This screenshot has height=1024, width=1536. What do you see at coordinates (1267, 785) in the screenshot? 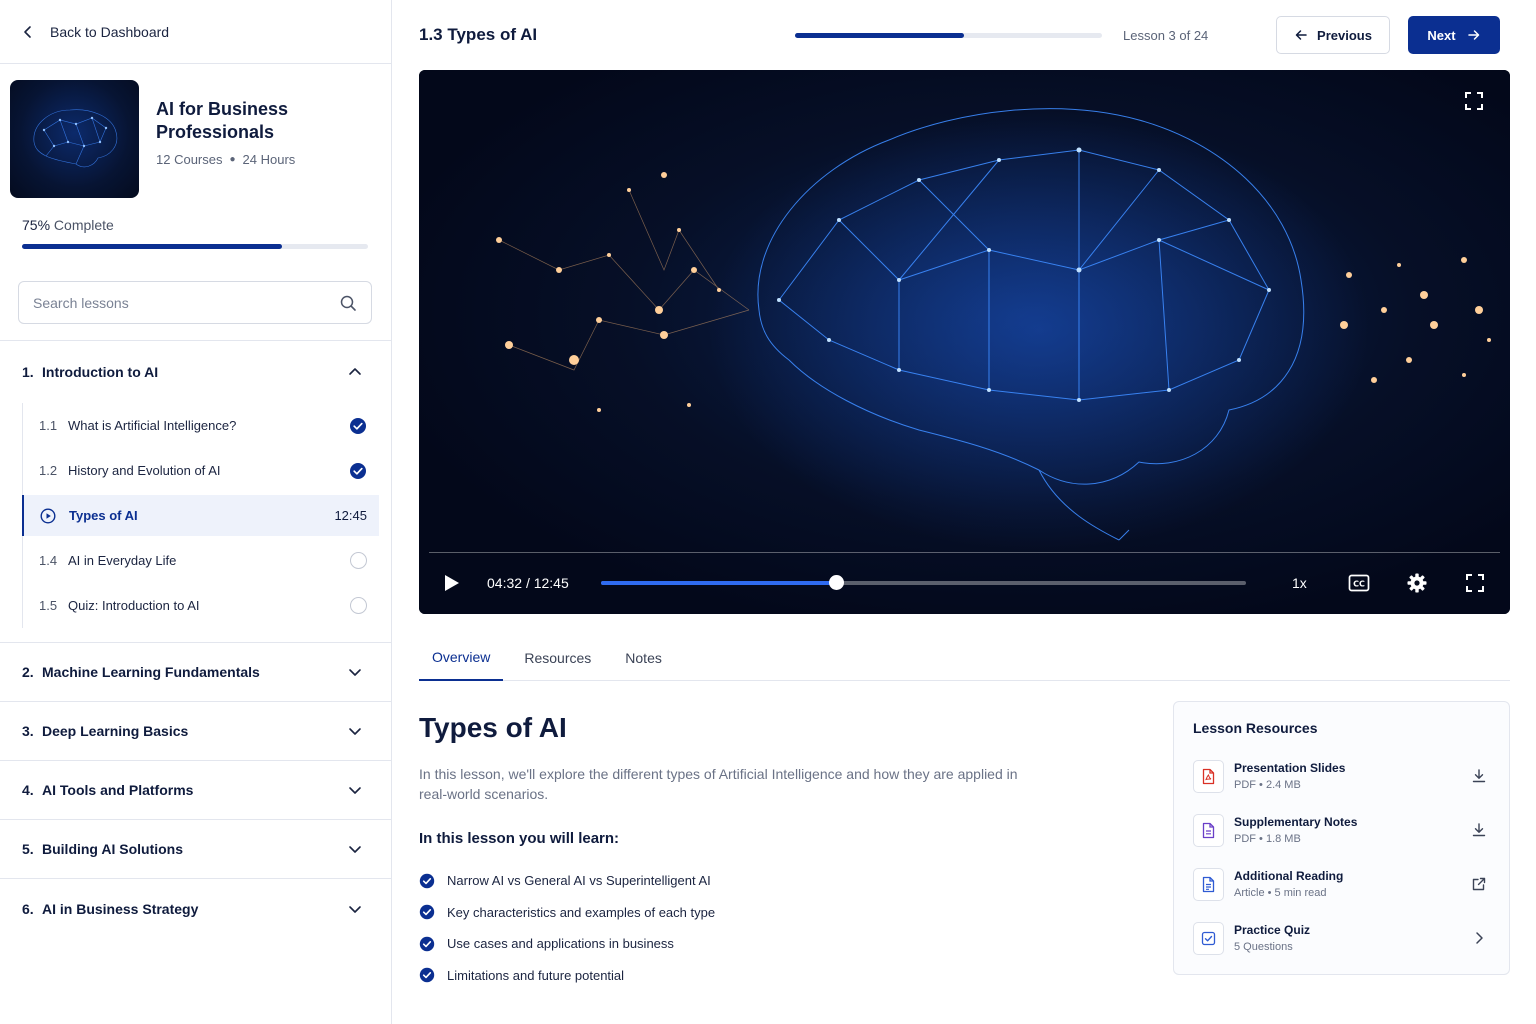
I see `resource-meta: PDF • 2.4 MB` at bounding box center [1267, 785].